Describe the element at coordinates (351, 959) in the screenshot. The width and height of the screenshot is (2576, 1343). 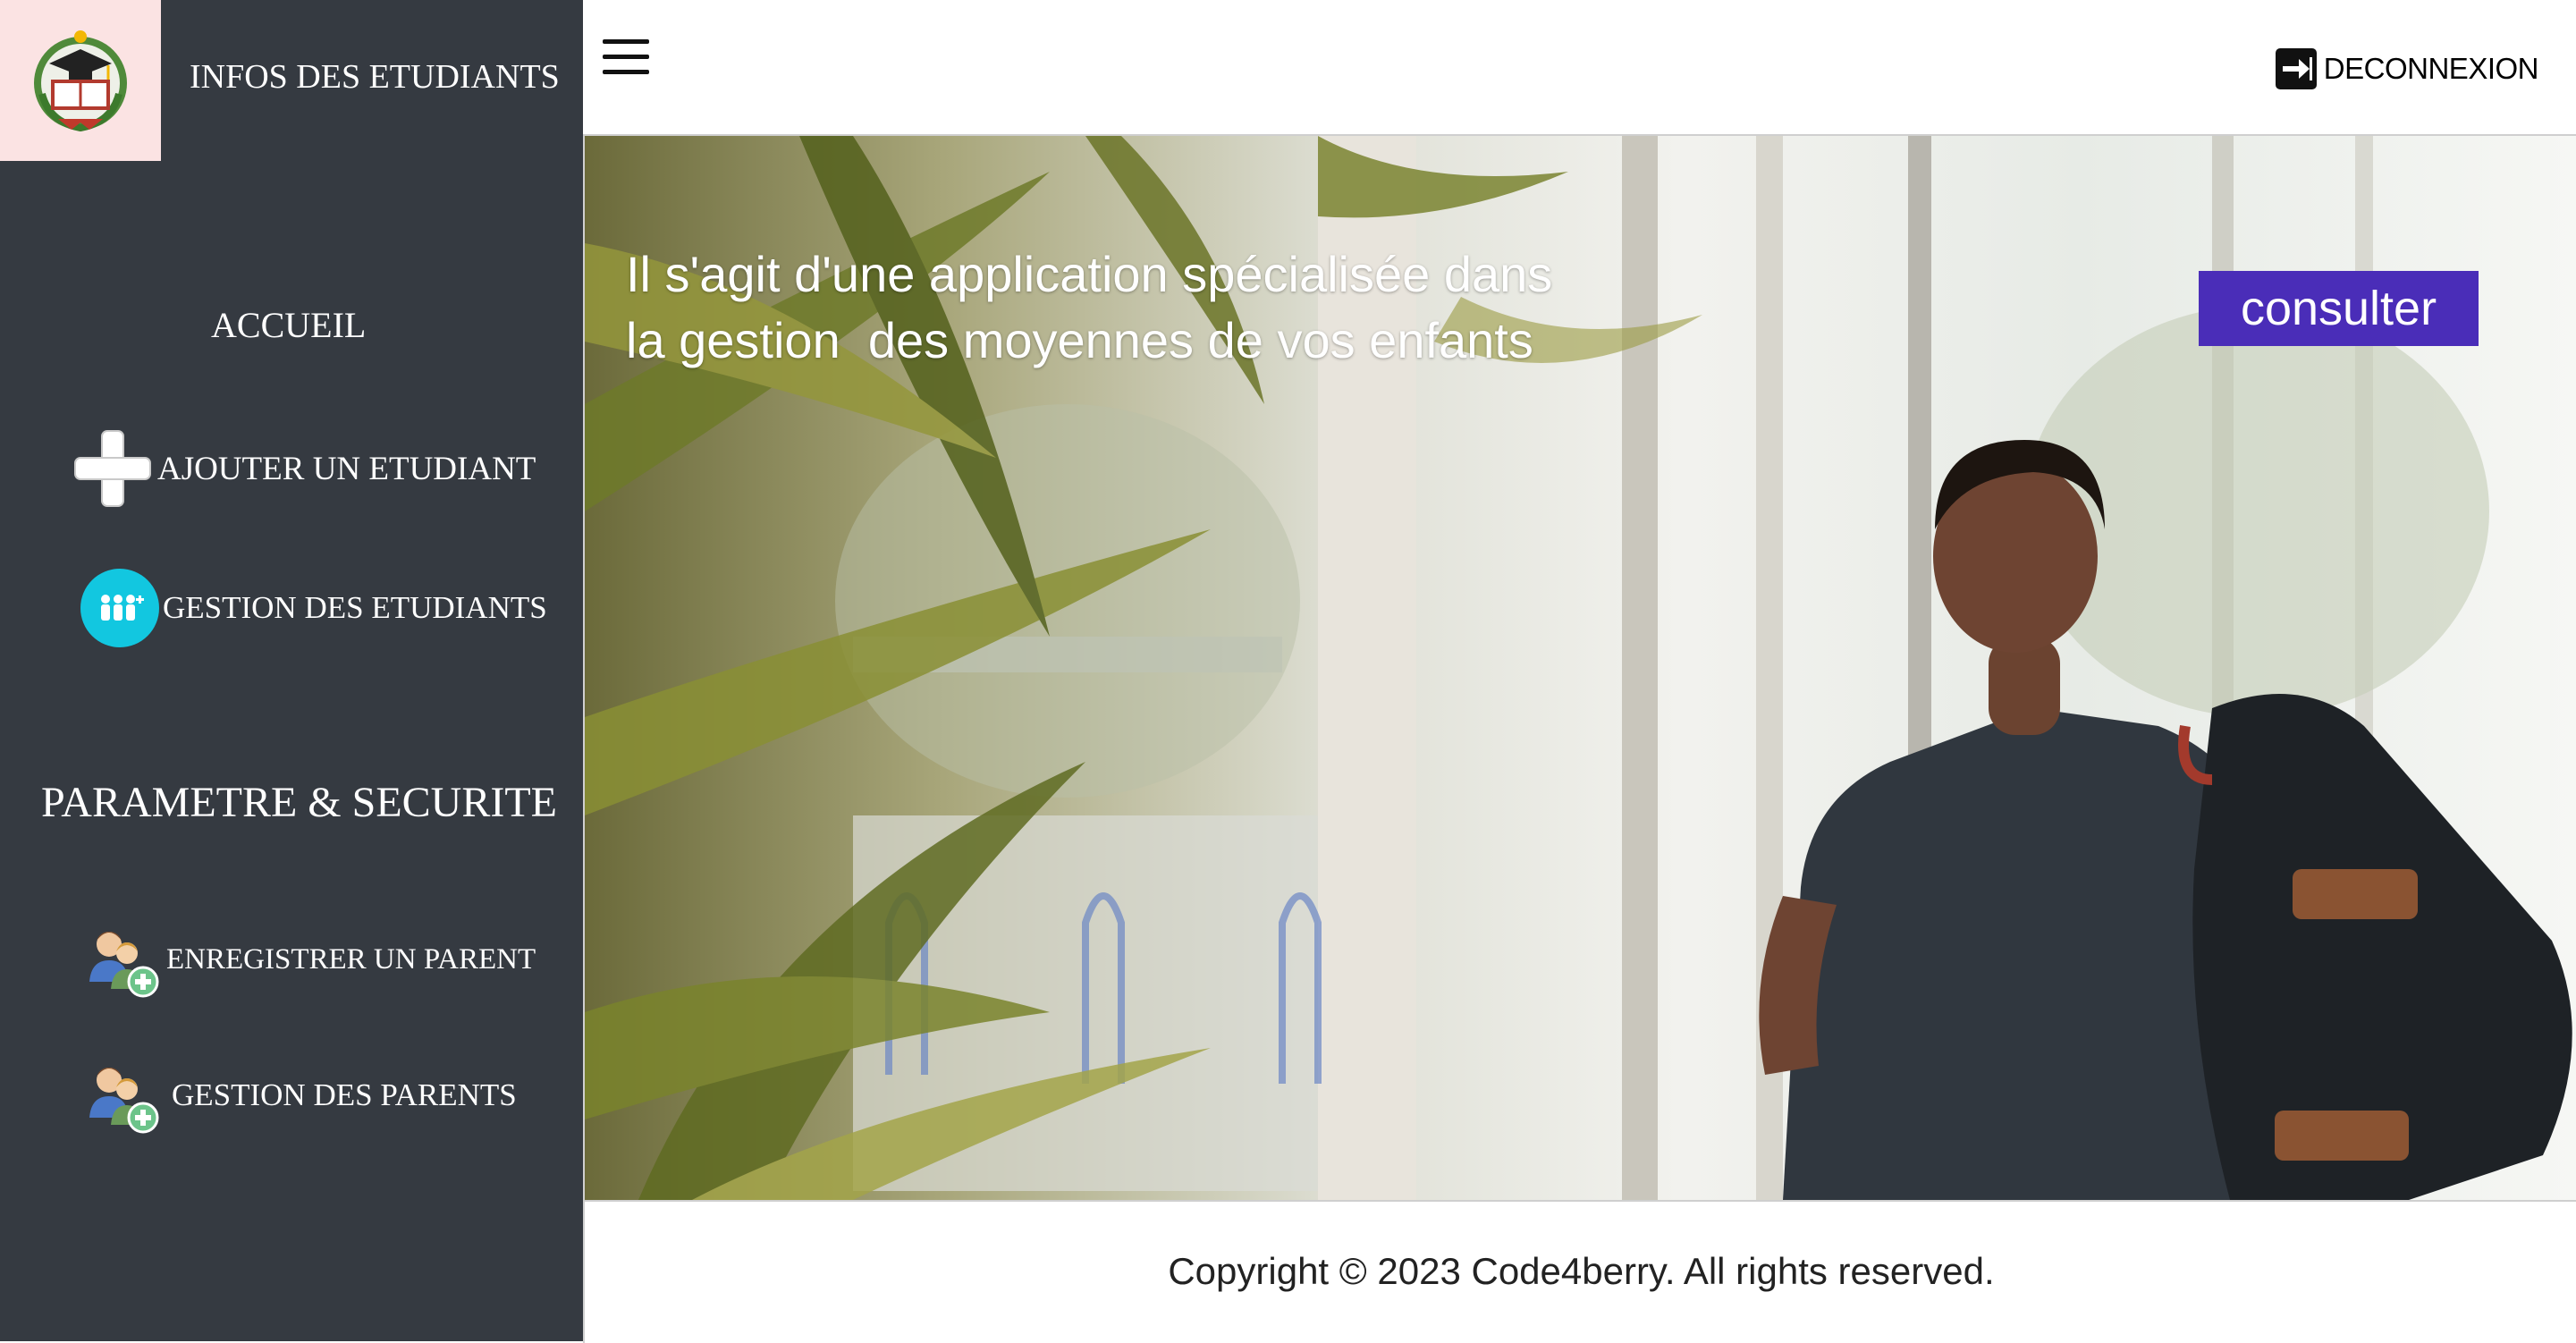
I see `nav-register-parent-label: ENREGISTRER UN PARENT` at that location.